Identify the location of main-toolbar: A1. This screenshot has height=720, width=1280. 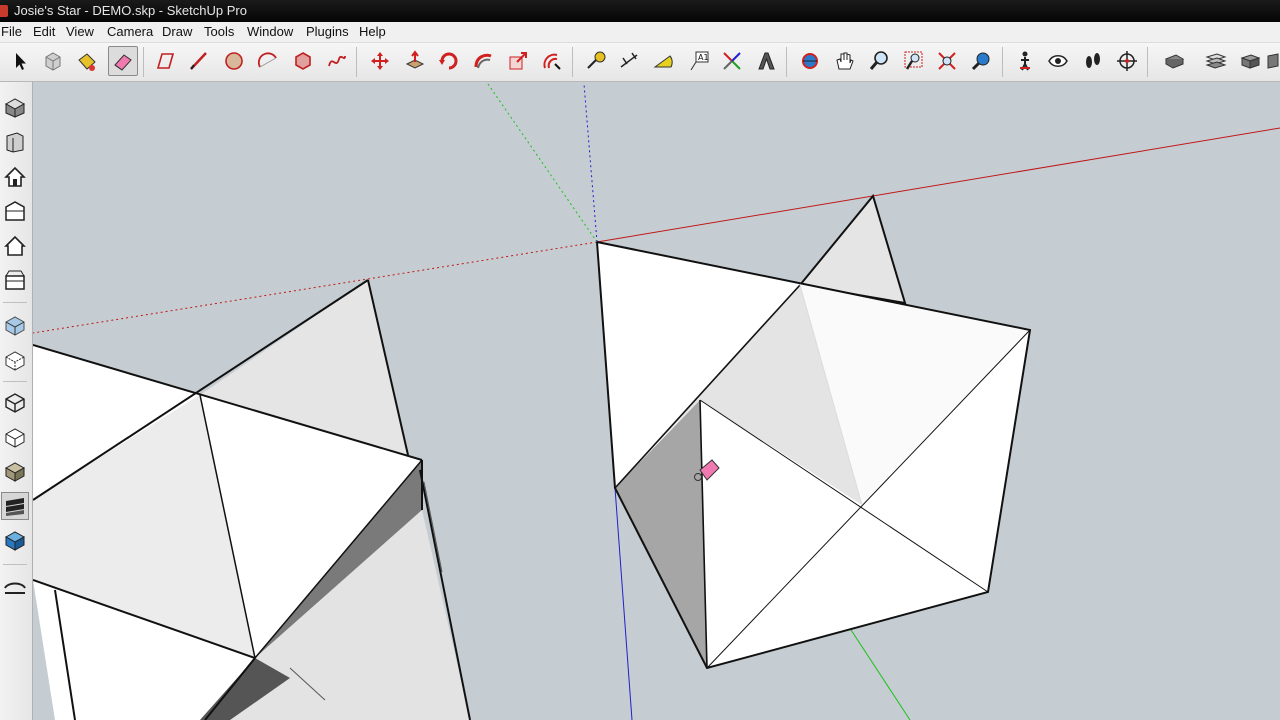
(640, 62).